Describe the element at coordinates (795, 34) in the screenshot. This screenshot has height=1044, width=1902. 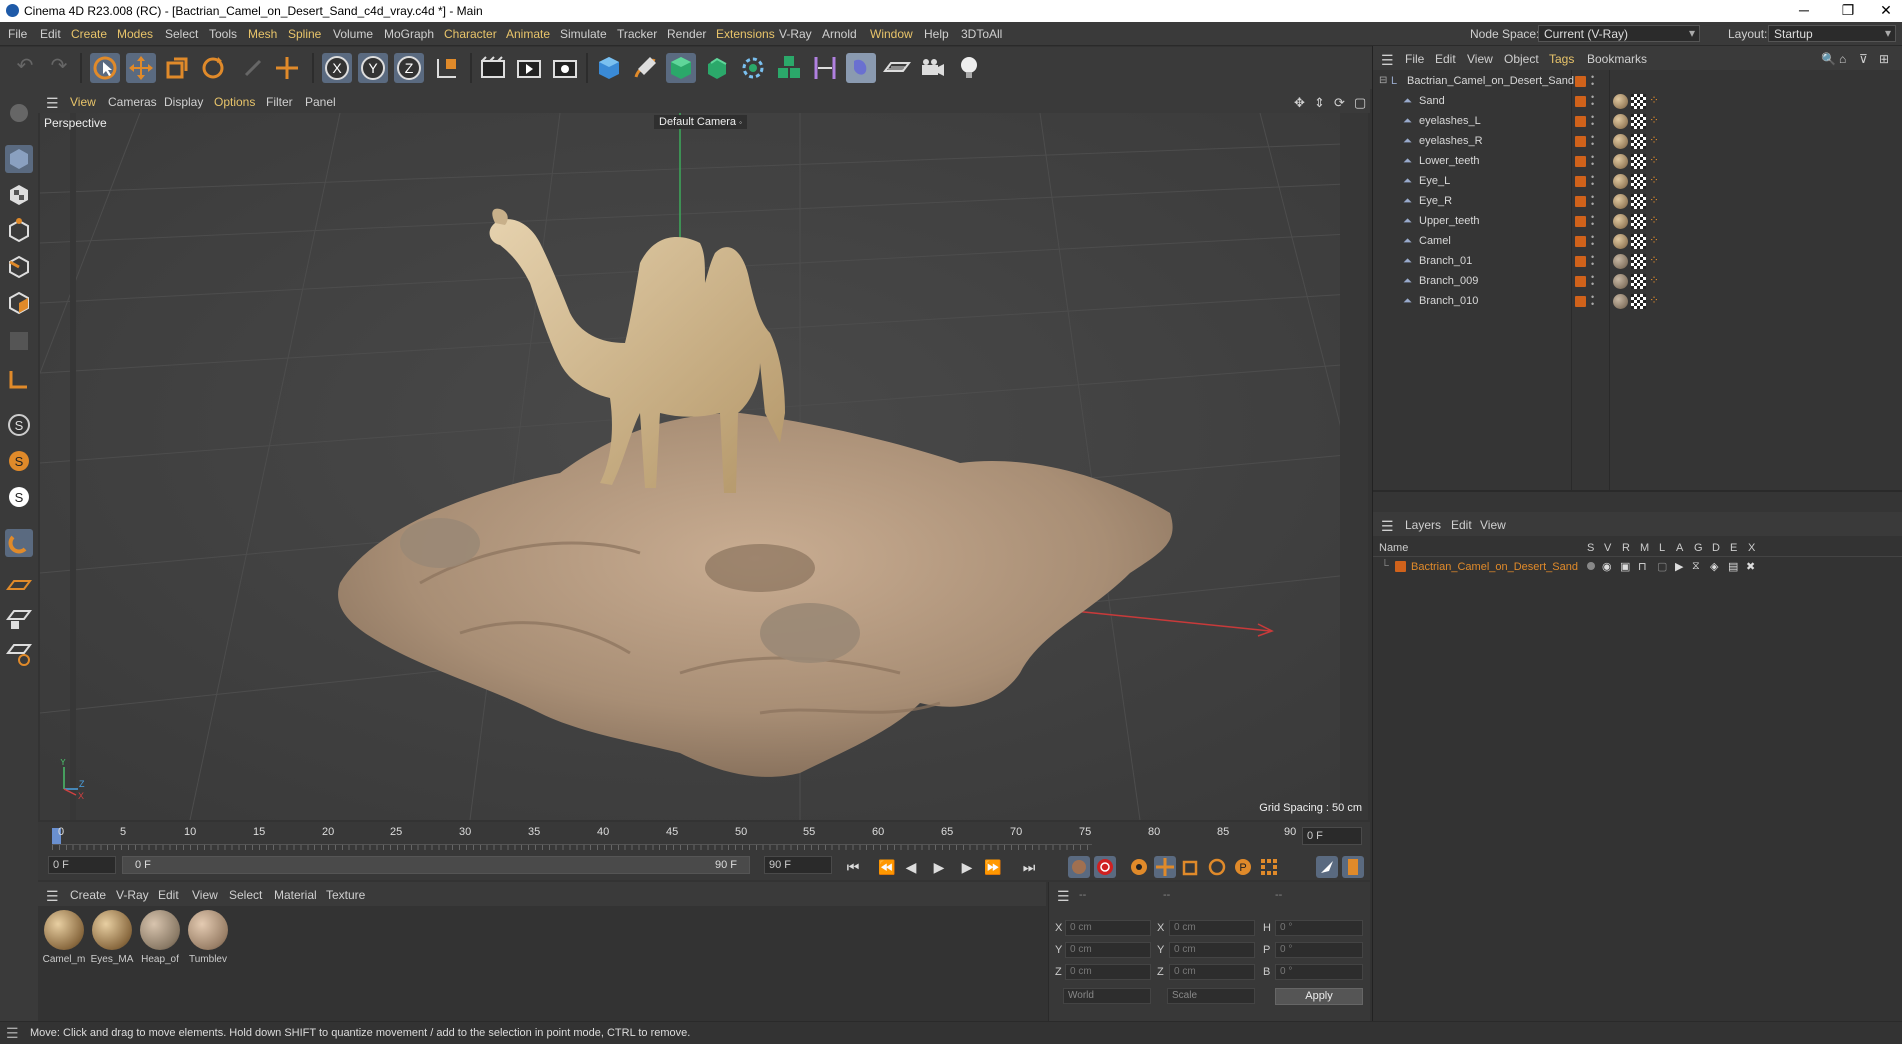
I see `menu-vray: V-Ray` at that location.